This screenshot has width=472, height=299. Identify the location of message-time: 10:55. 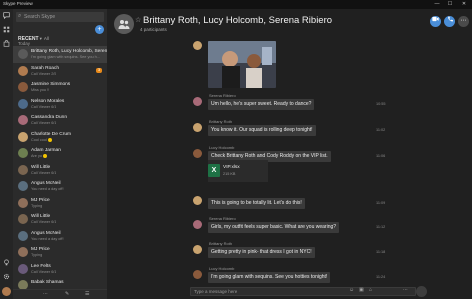
(381, 104).